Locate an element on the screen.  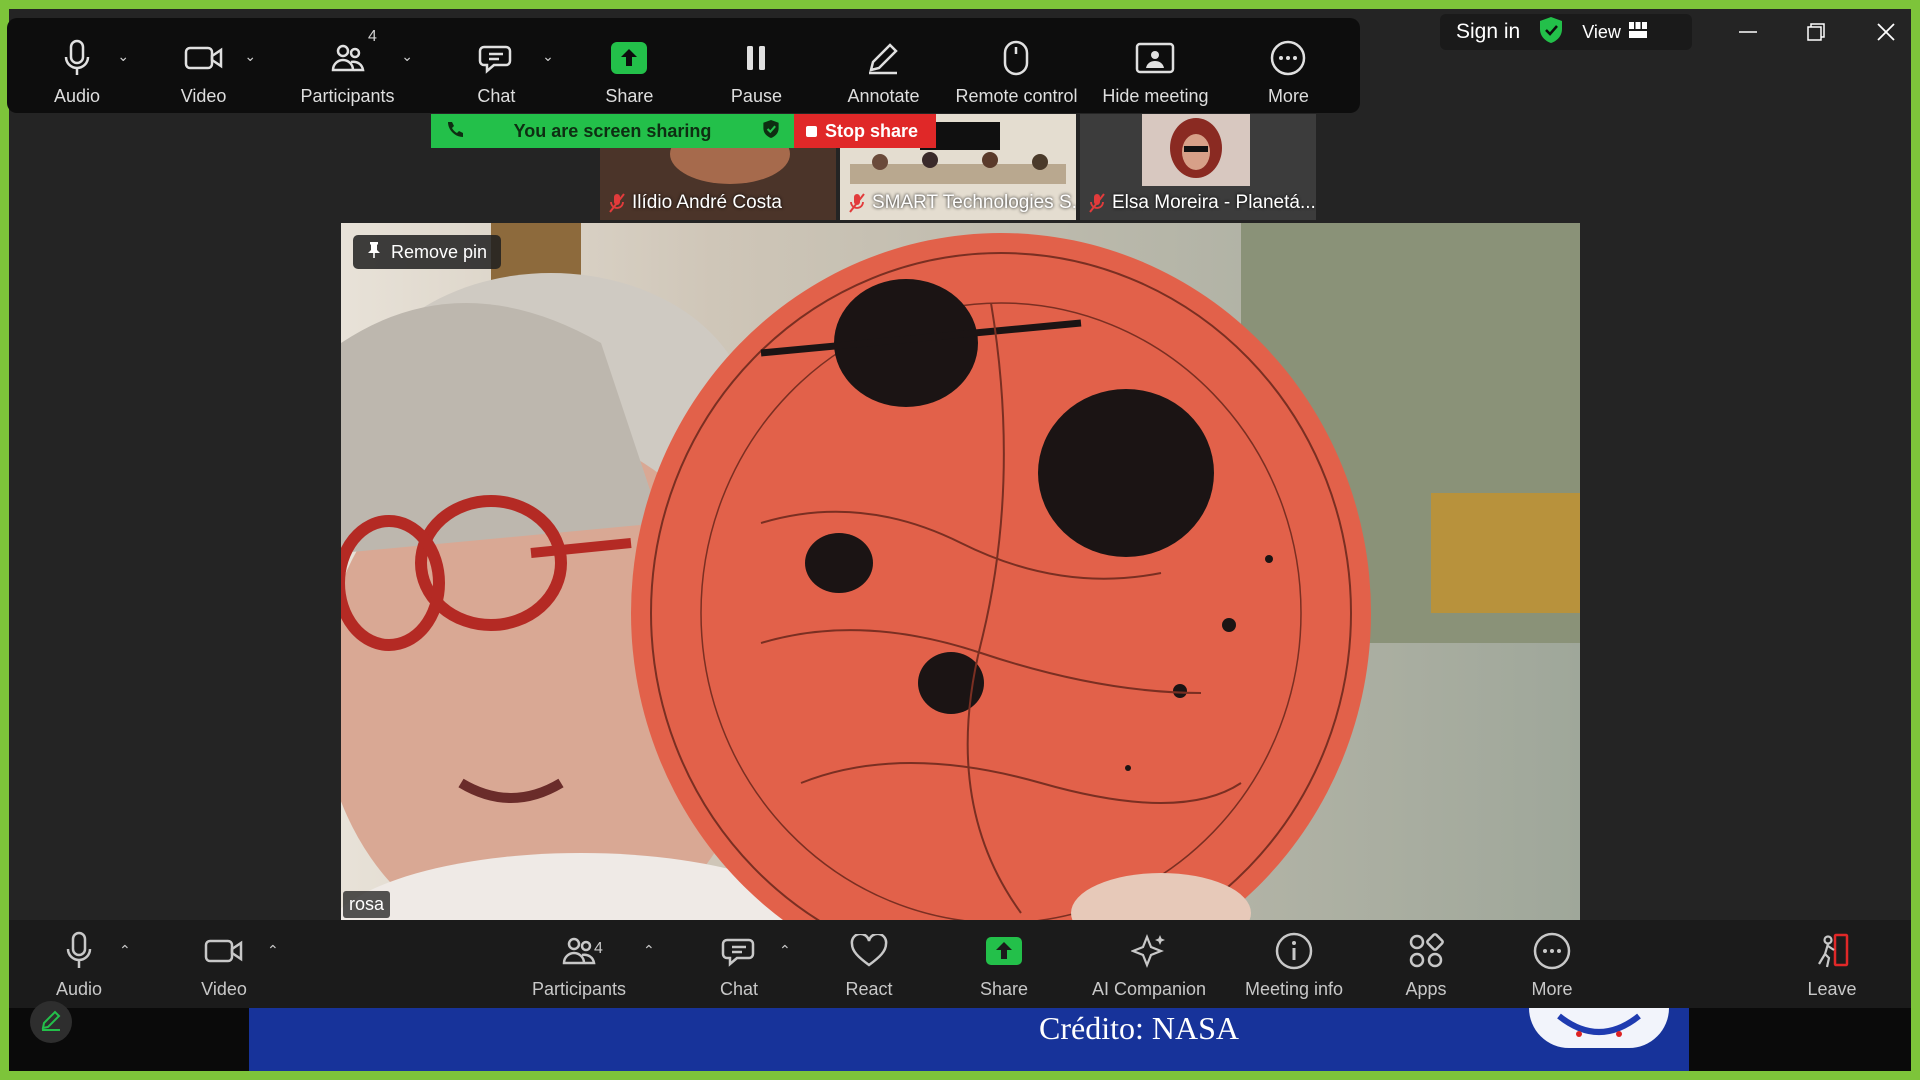
hide-meeting-icon is located at coordinates (1155, 58).